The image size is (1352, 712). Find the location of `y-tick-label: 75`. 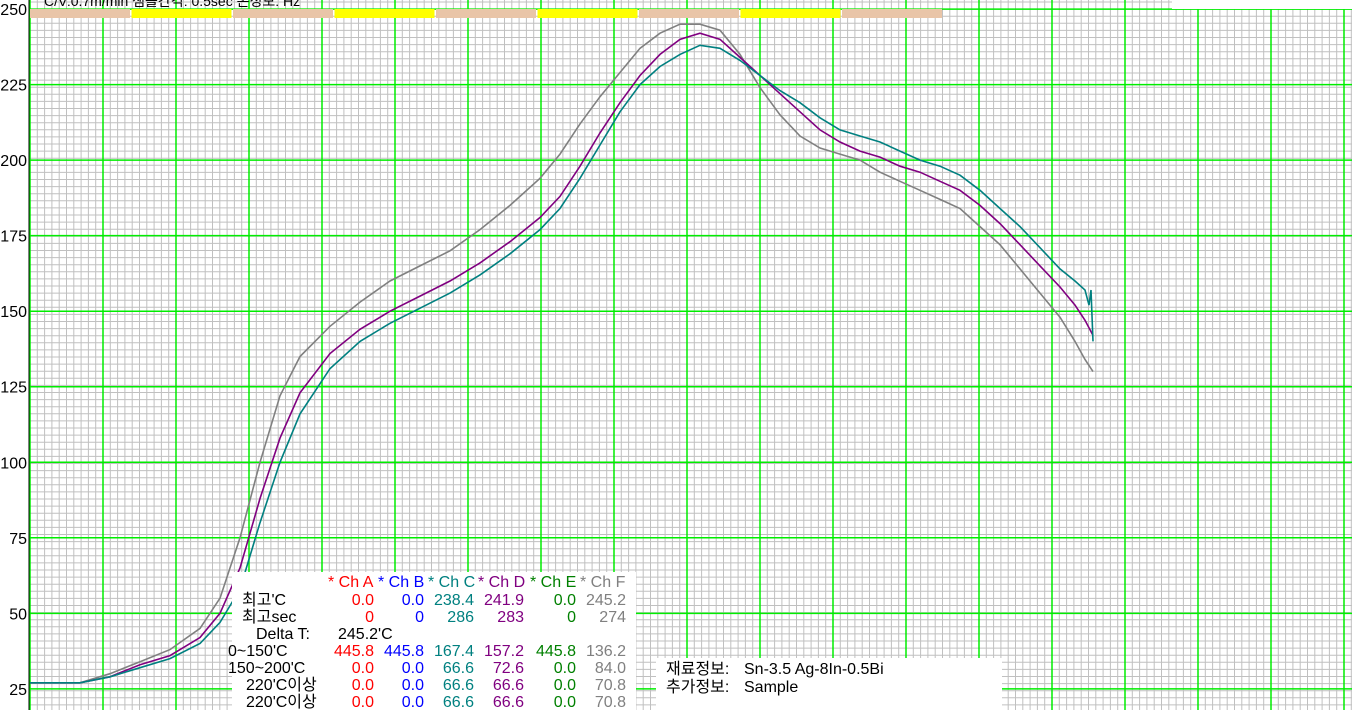

y-tick-label: 75 is located at coordinates (18, 539).